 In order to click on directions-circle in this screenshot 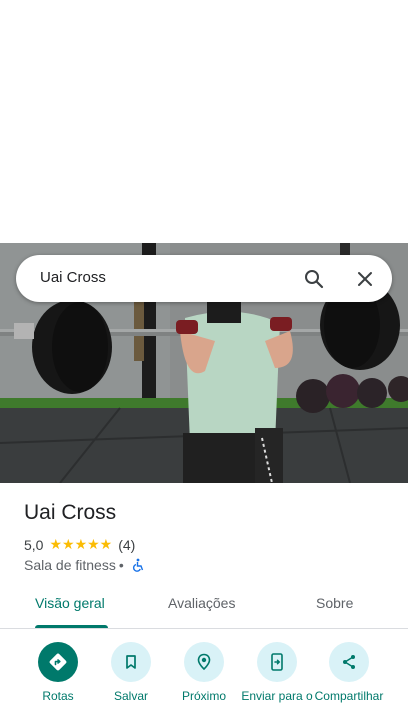, I will do `click(58, 662)`.